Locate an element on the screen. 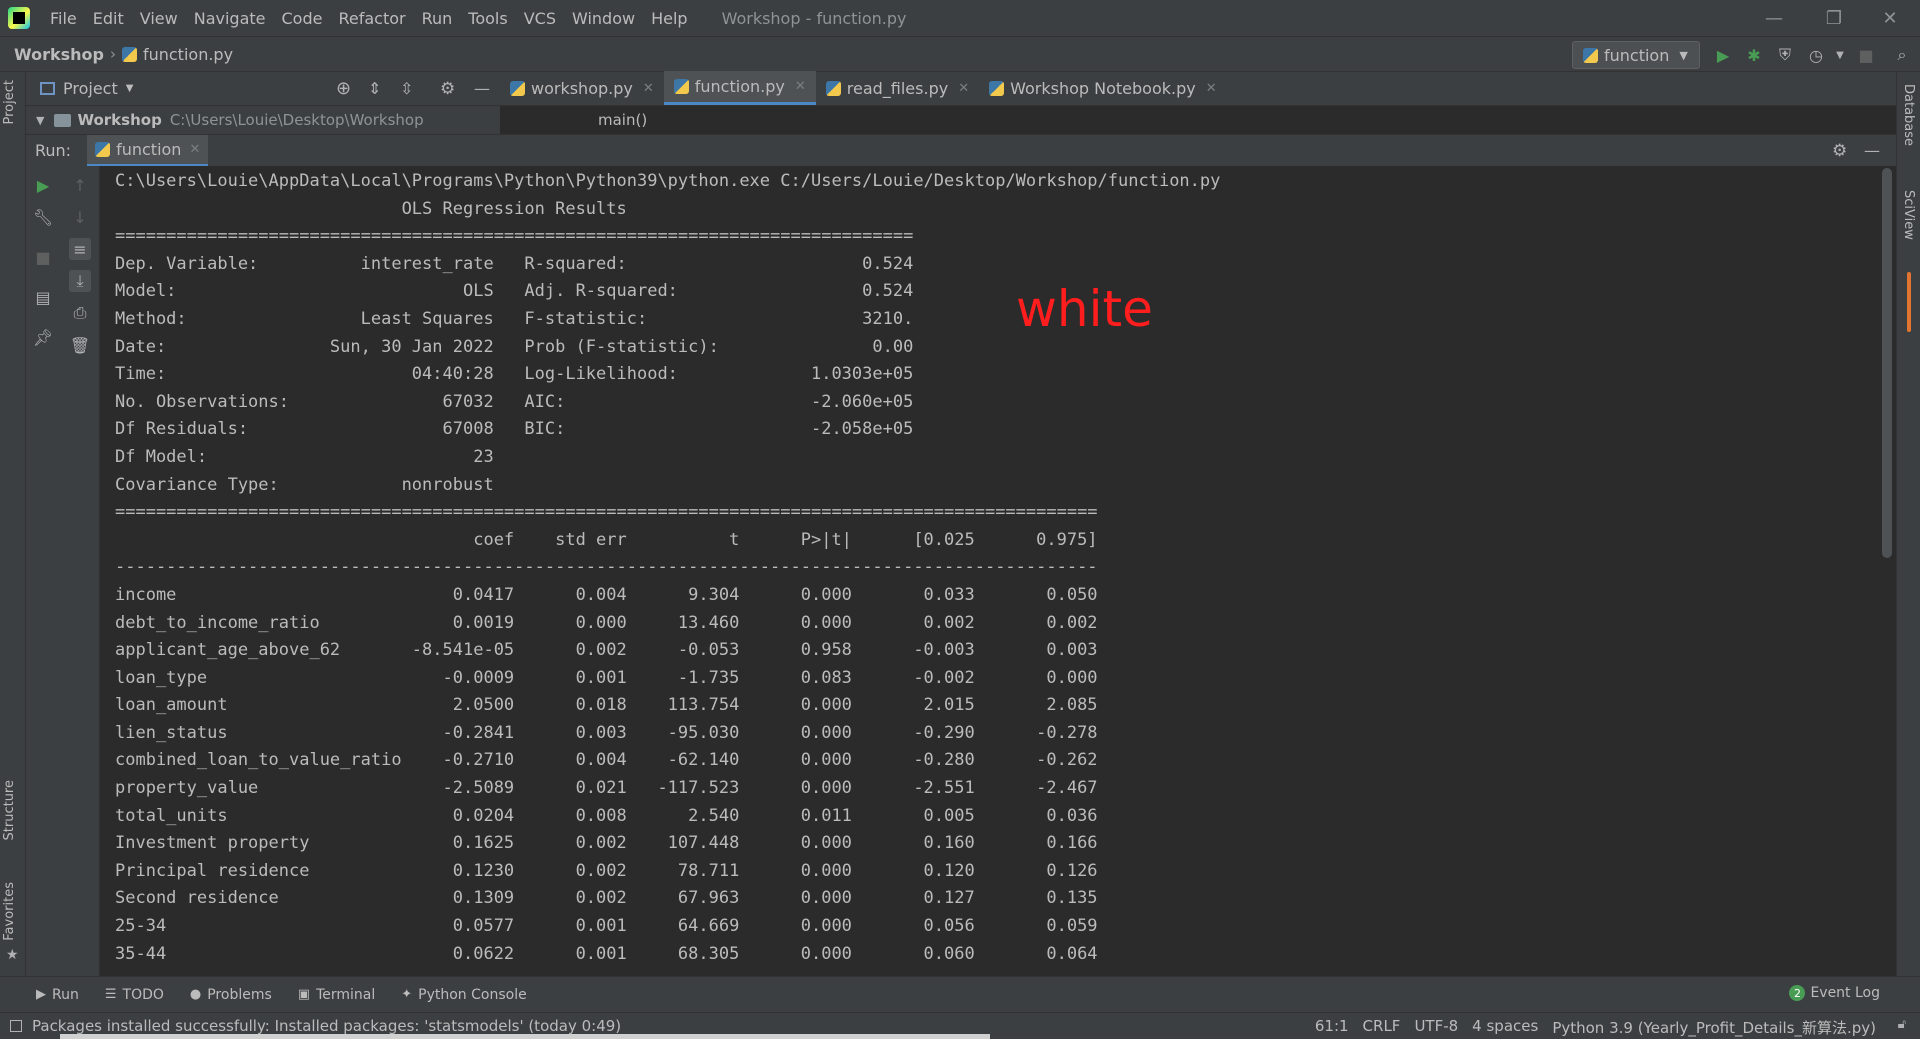 This screenshot has width=1920, height=1039. toggle-tool-windows-icon is located at coordinates (16, 1026).